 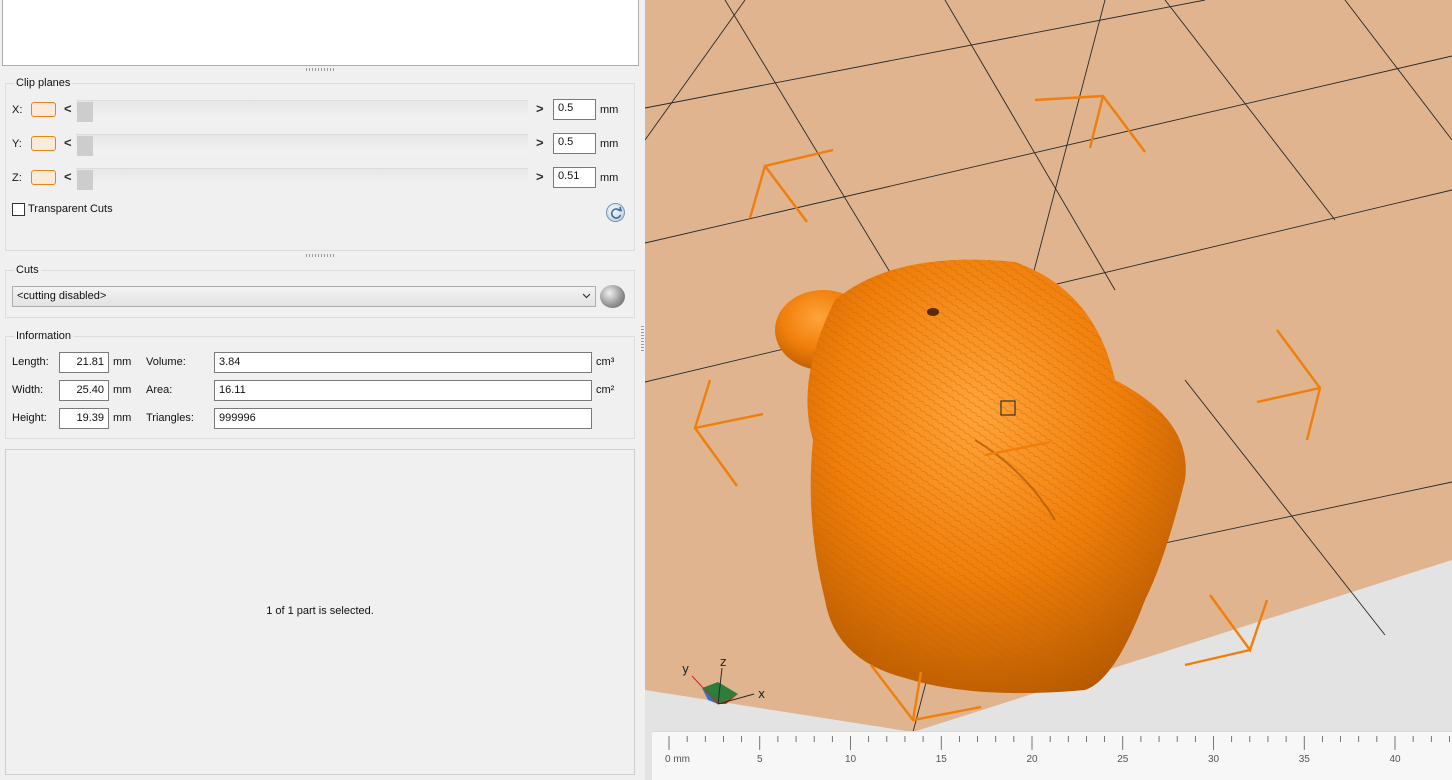 What do you see at coordinates (605, 390) in the screenshot?
I see `area-unit: cm²` at bounding box center [605, 390].